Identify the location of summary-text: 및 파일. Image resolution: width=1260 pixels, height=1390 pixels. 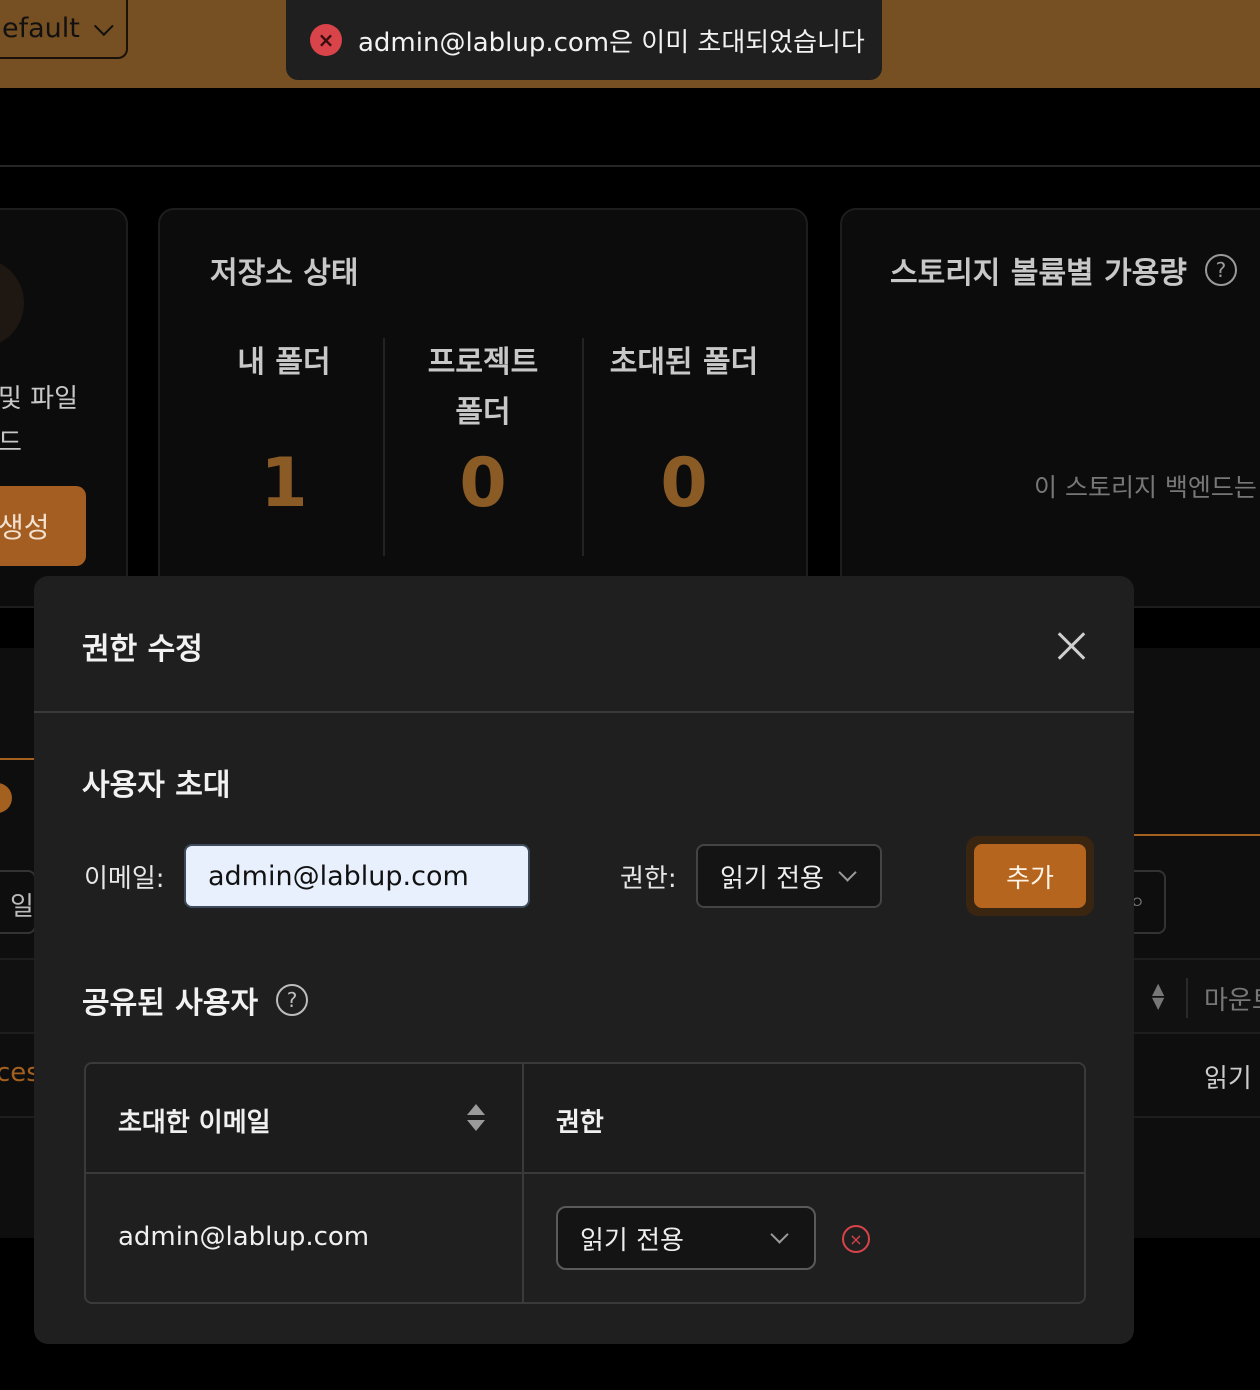
(39, 399).